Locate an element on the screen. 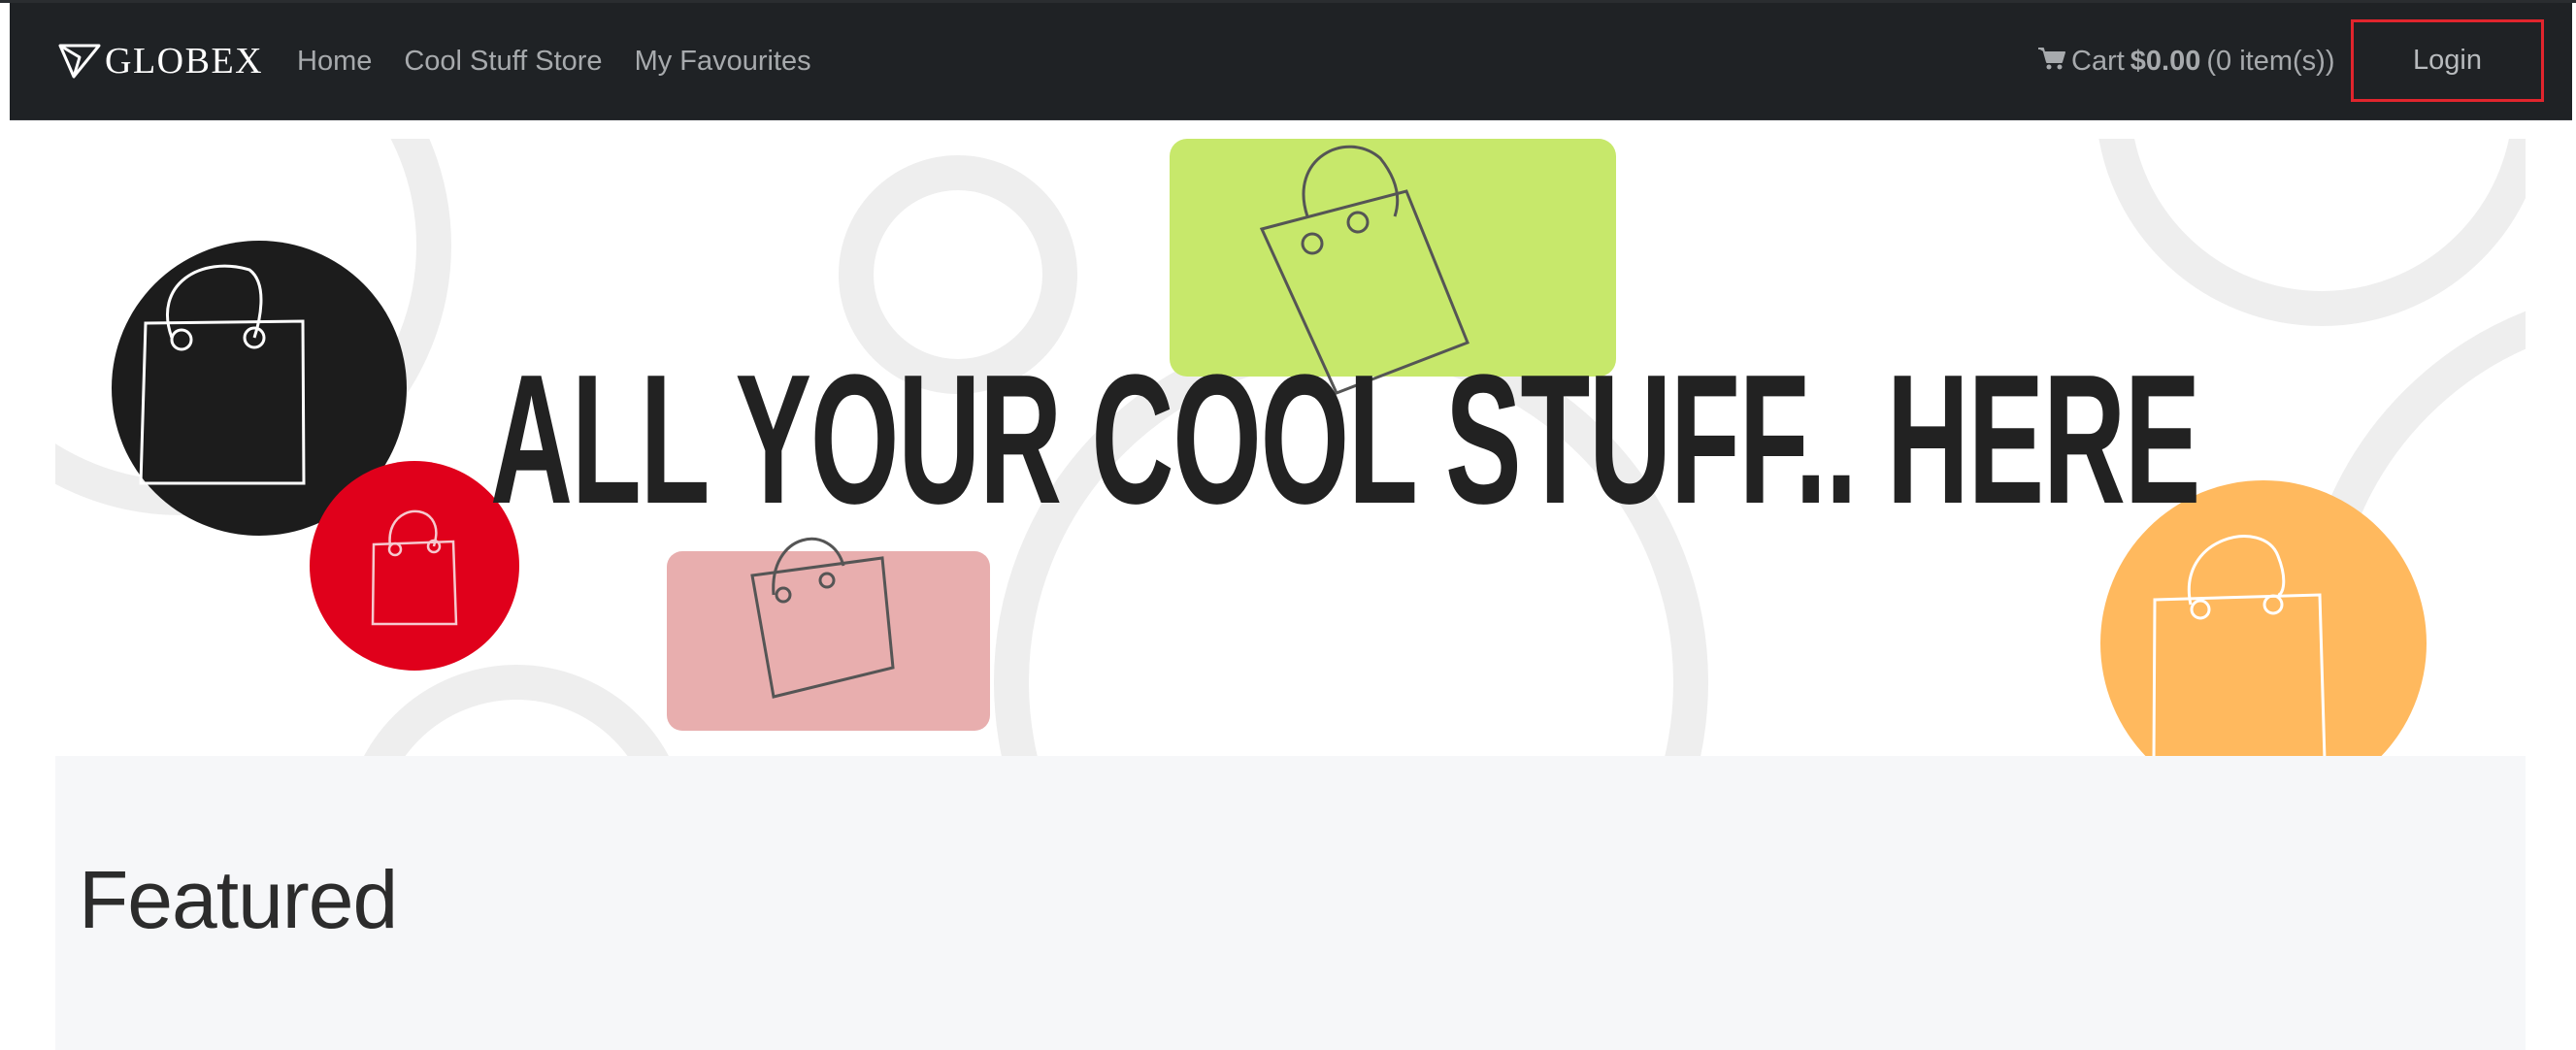  nav-link-home: Home is located at coordinates (334, 62).